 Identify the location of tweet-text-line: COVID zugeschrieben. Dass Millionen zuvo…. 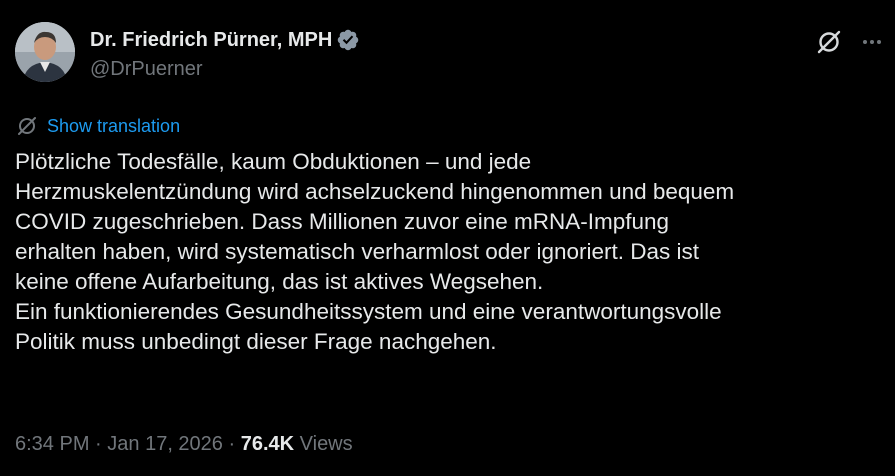
(342, 221).